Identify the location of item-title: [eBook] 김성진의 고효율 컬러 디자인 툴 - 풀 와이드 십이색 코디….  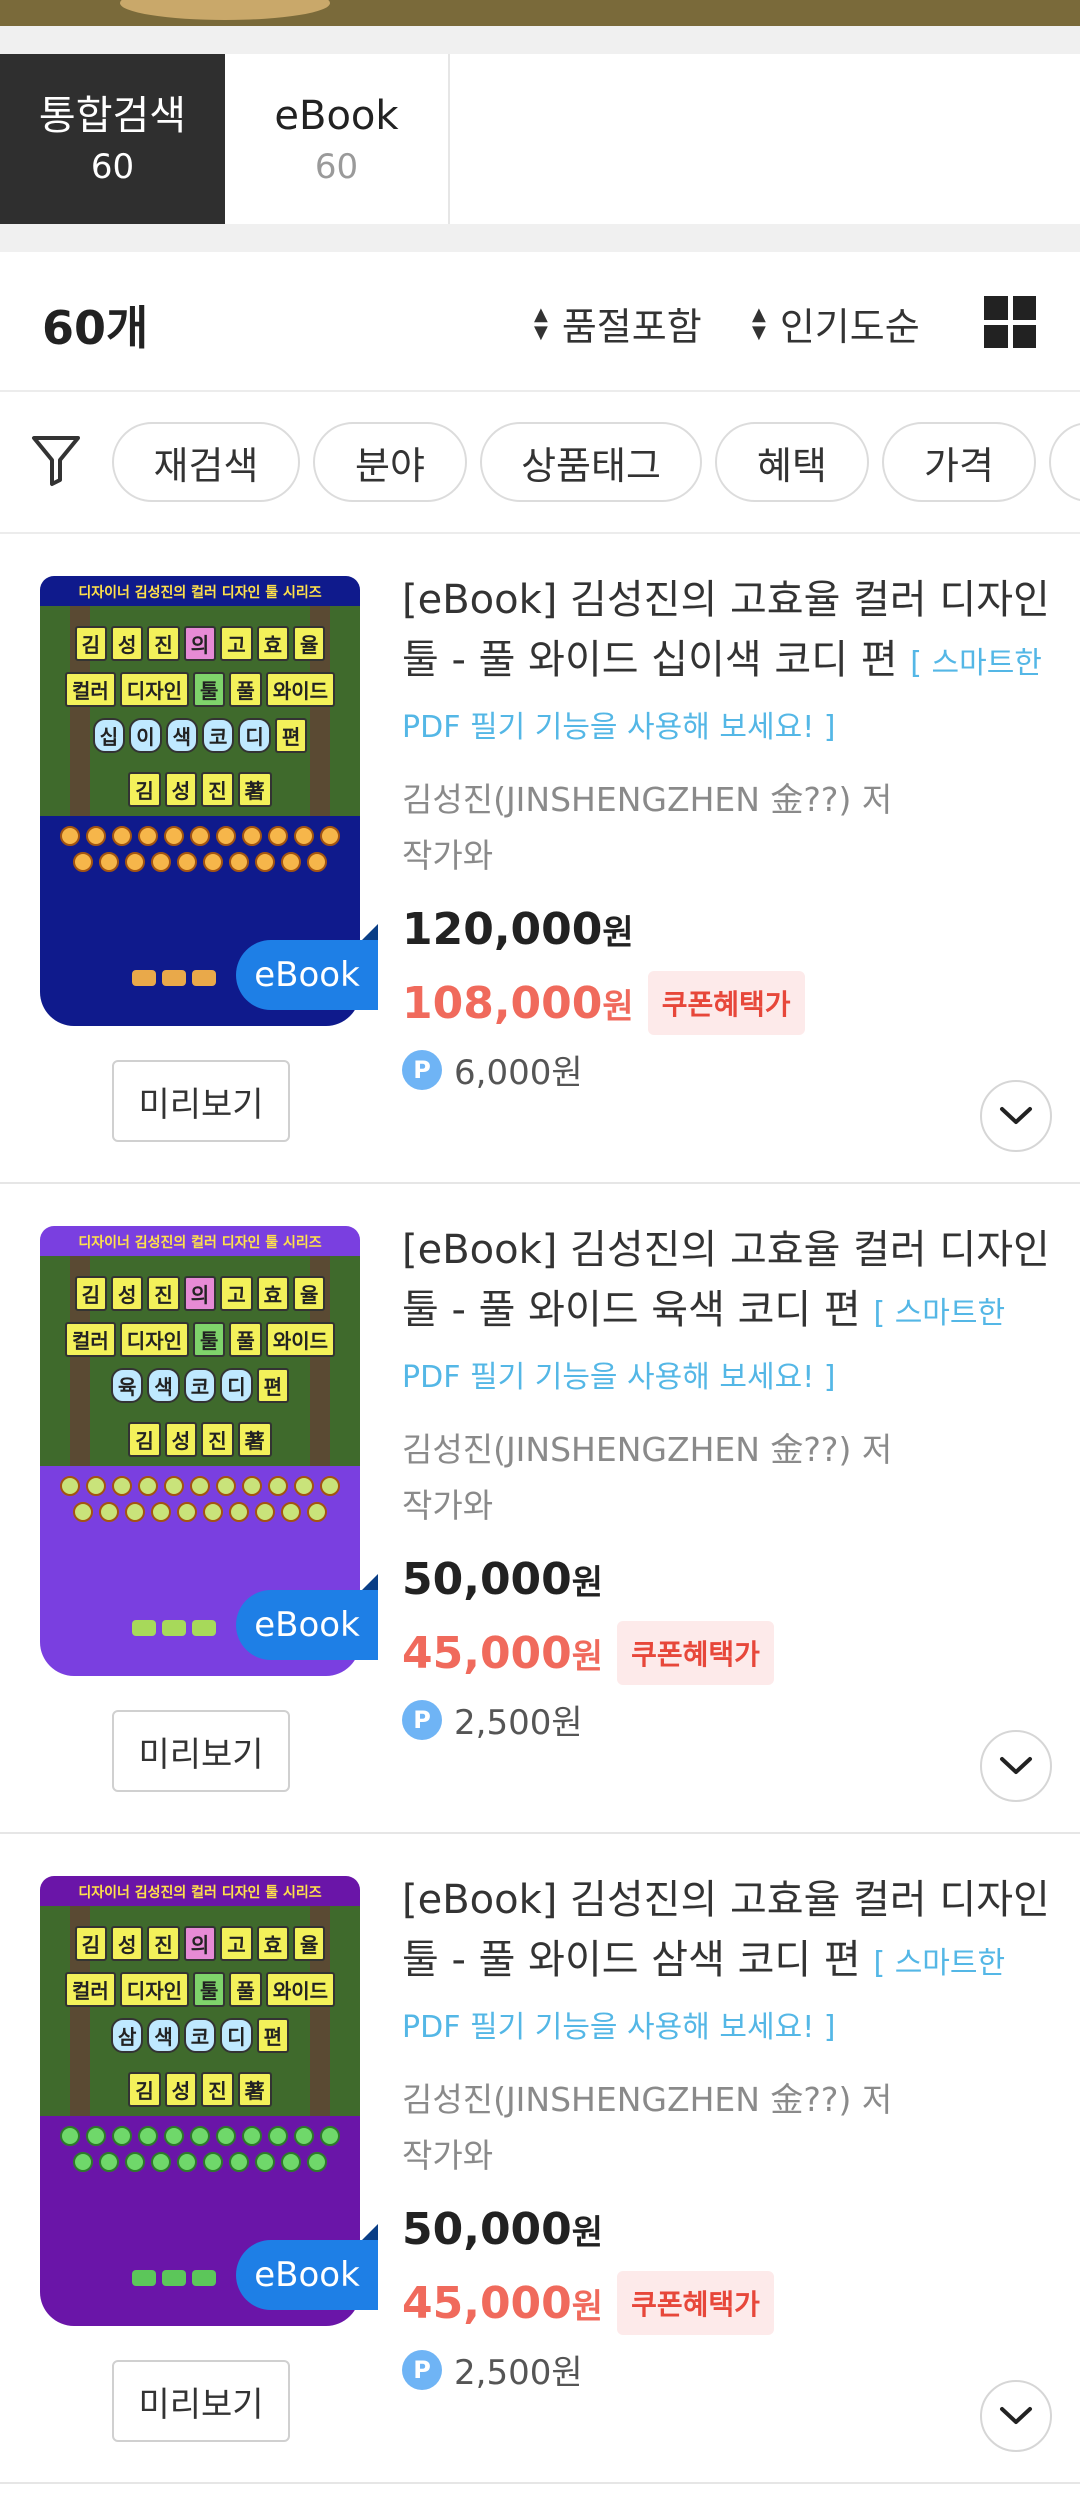
(727, 664).